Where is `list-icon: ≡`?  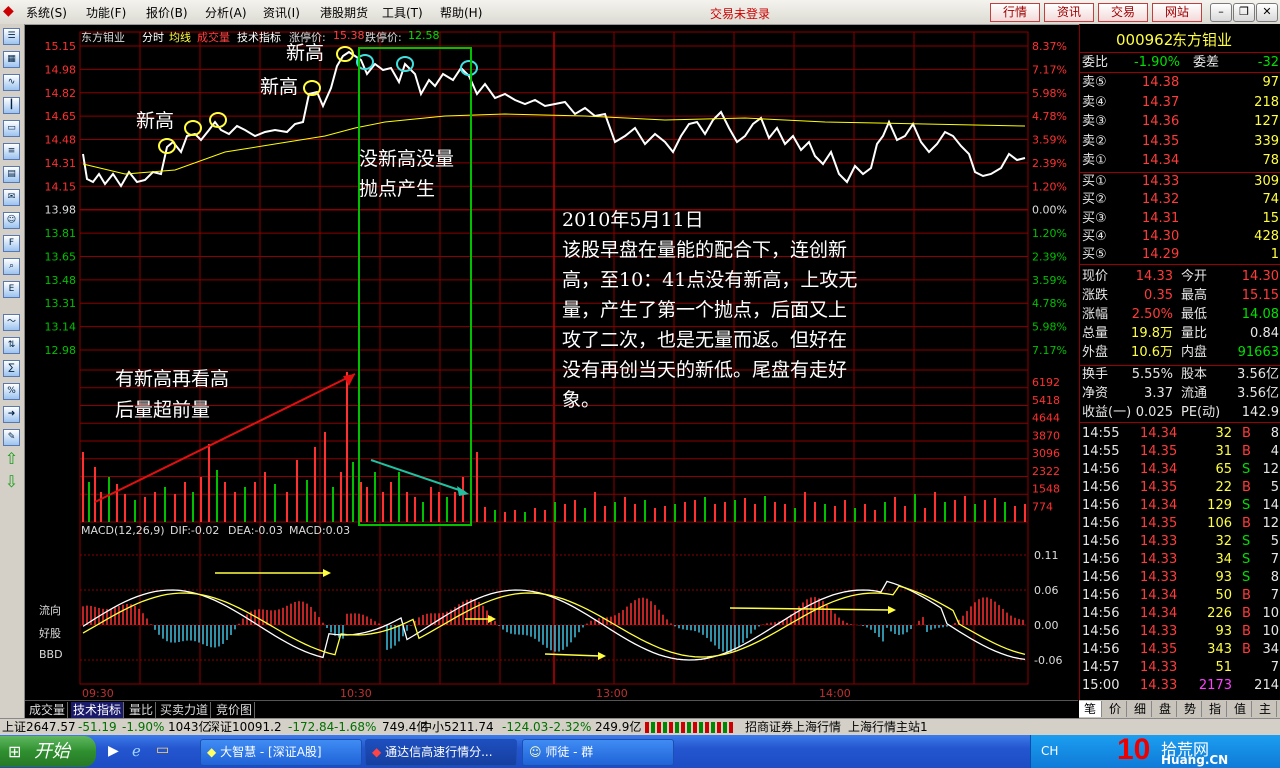 list-icon: ≡ is located at coordinates (11, 151).